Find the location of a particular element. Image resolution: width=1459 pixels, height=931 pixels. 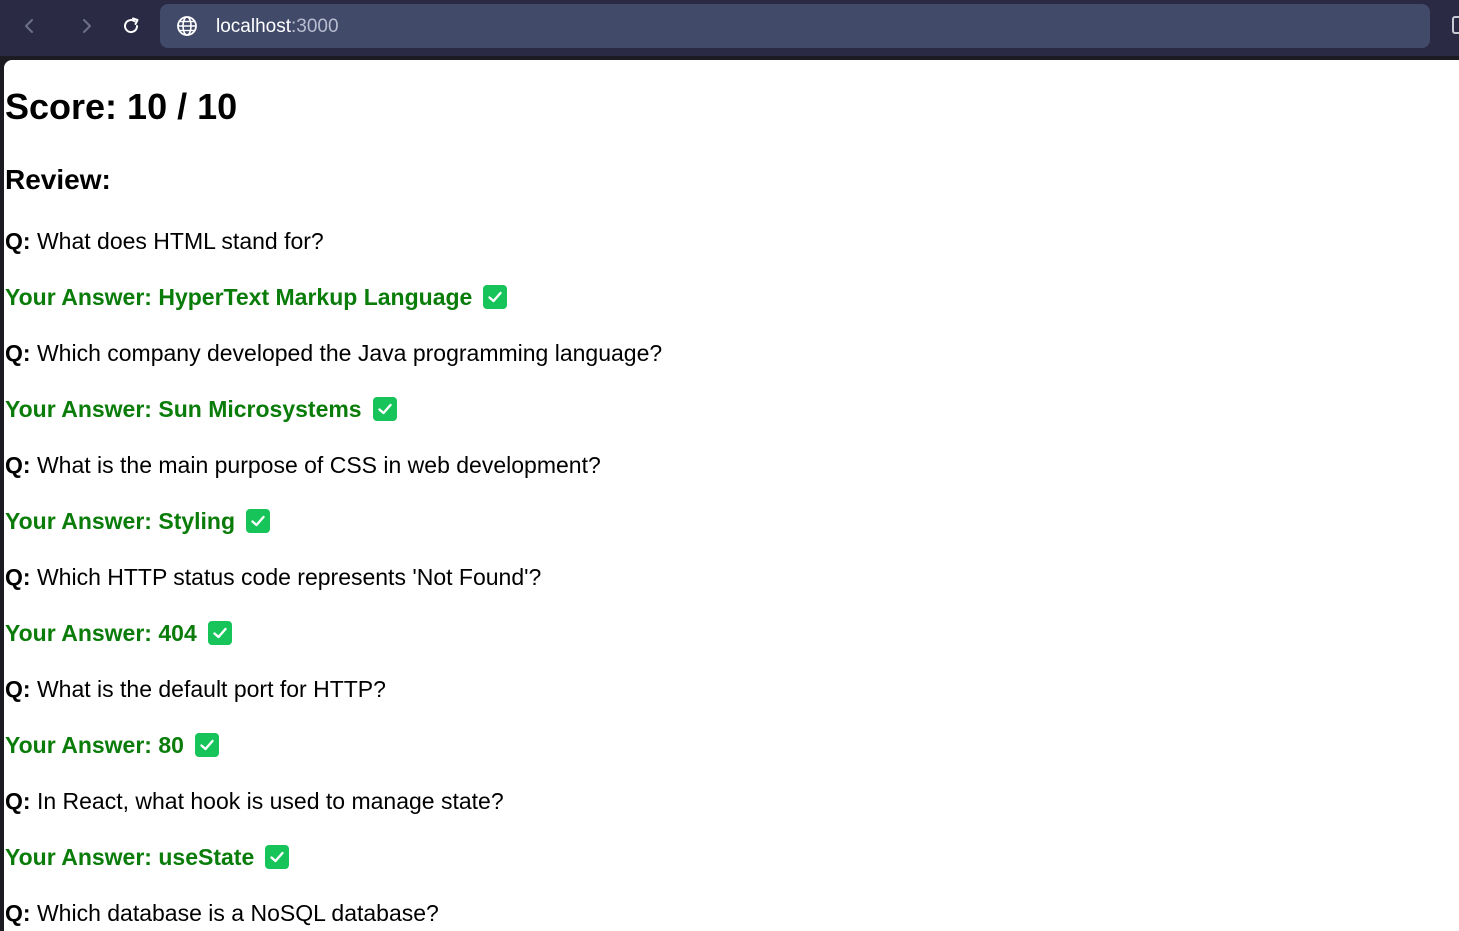

browser-toolbar: localhost:3000 is located at coordinates (729, 28).